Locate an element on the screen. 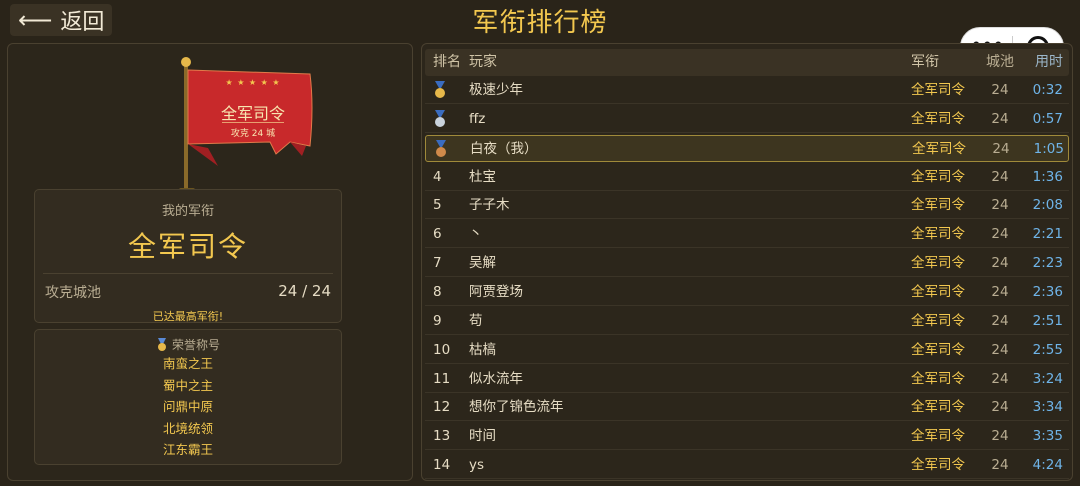  honor-title-item: 问鼎中原 is located at coordinates (187, 406).